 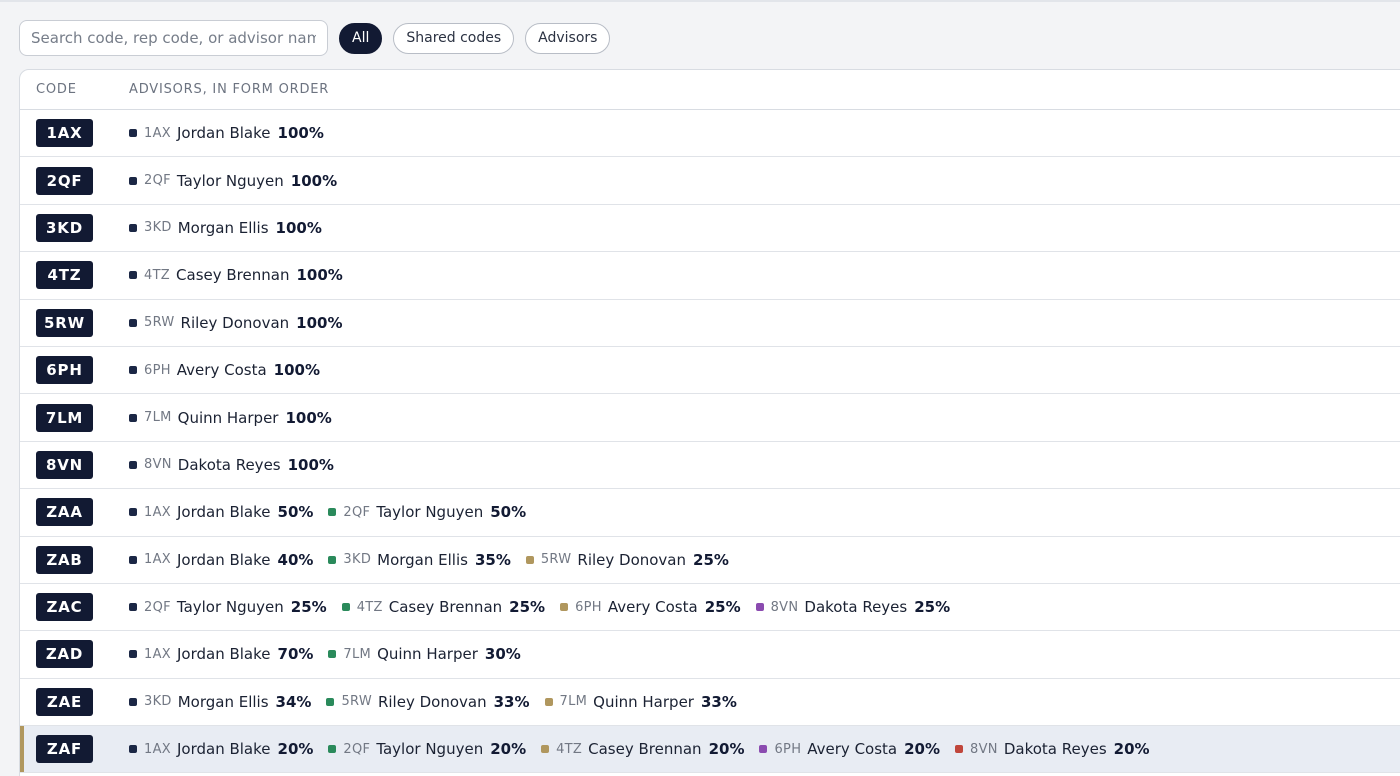 I want to click on advisor-rep-code: 3KD, so click(x=158, y=228).